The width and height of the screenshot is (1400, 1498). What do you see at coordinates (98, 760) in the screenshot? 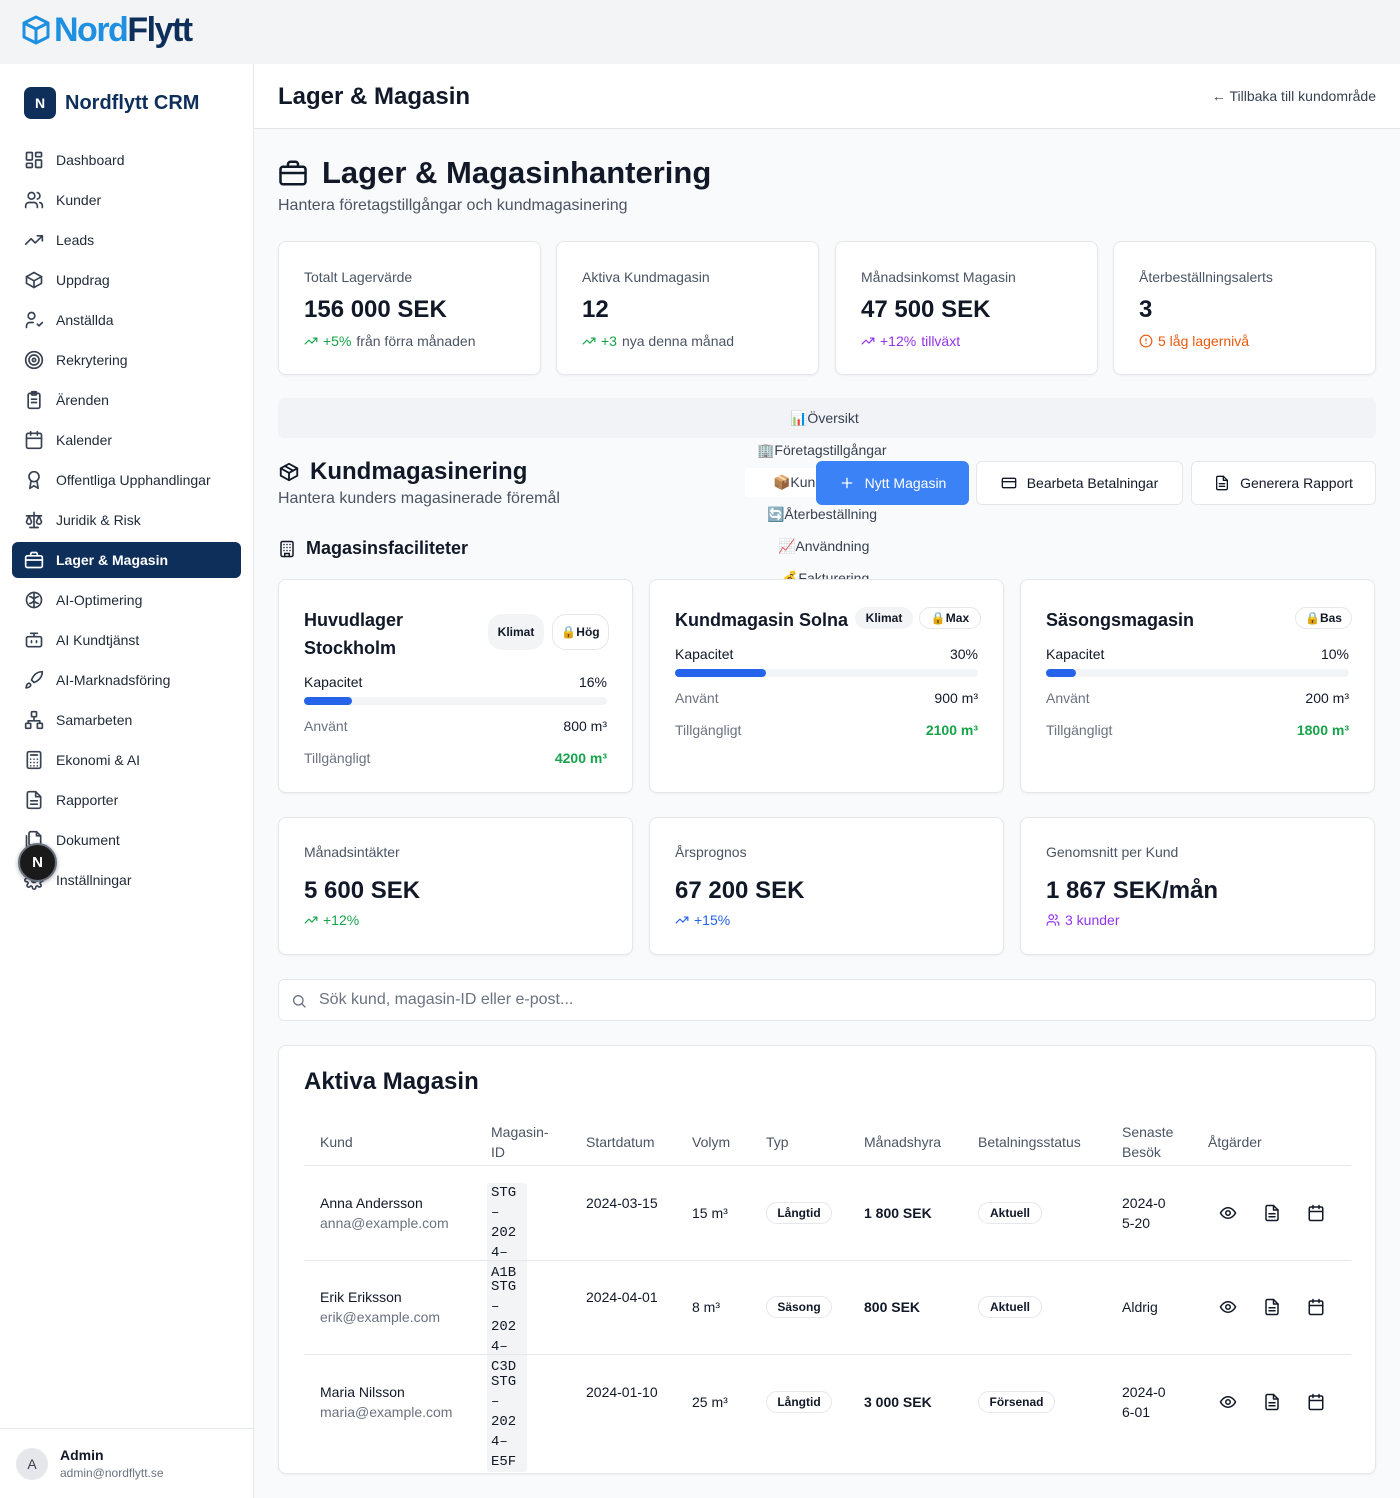
I see `sidebar-item-label: Ekonomi & AI` at bounding box center [98, 760].